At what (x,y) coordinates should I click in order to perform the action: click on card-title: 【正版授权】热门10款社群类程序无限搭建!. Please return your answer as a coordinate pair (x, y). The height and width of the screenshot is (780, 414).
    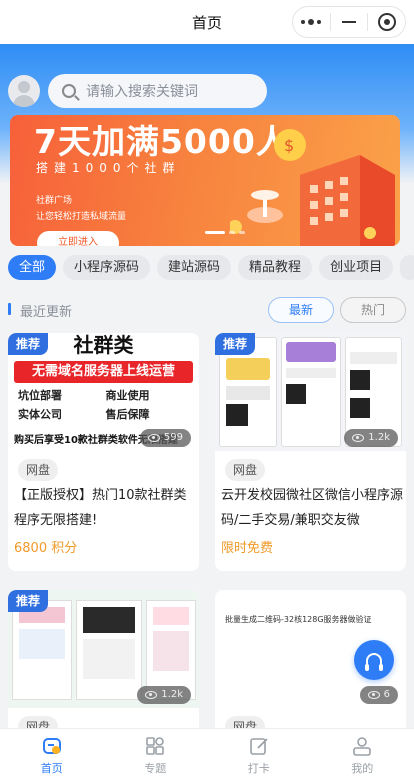
    Looking at the image, I should click on (100, 508).